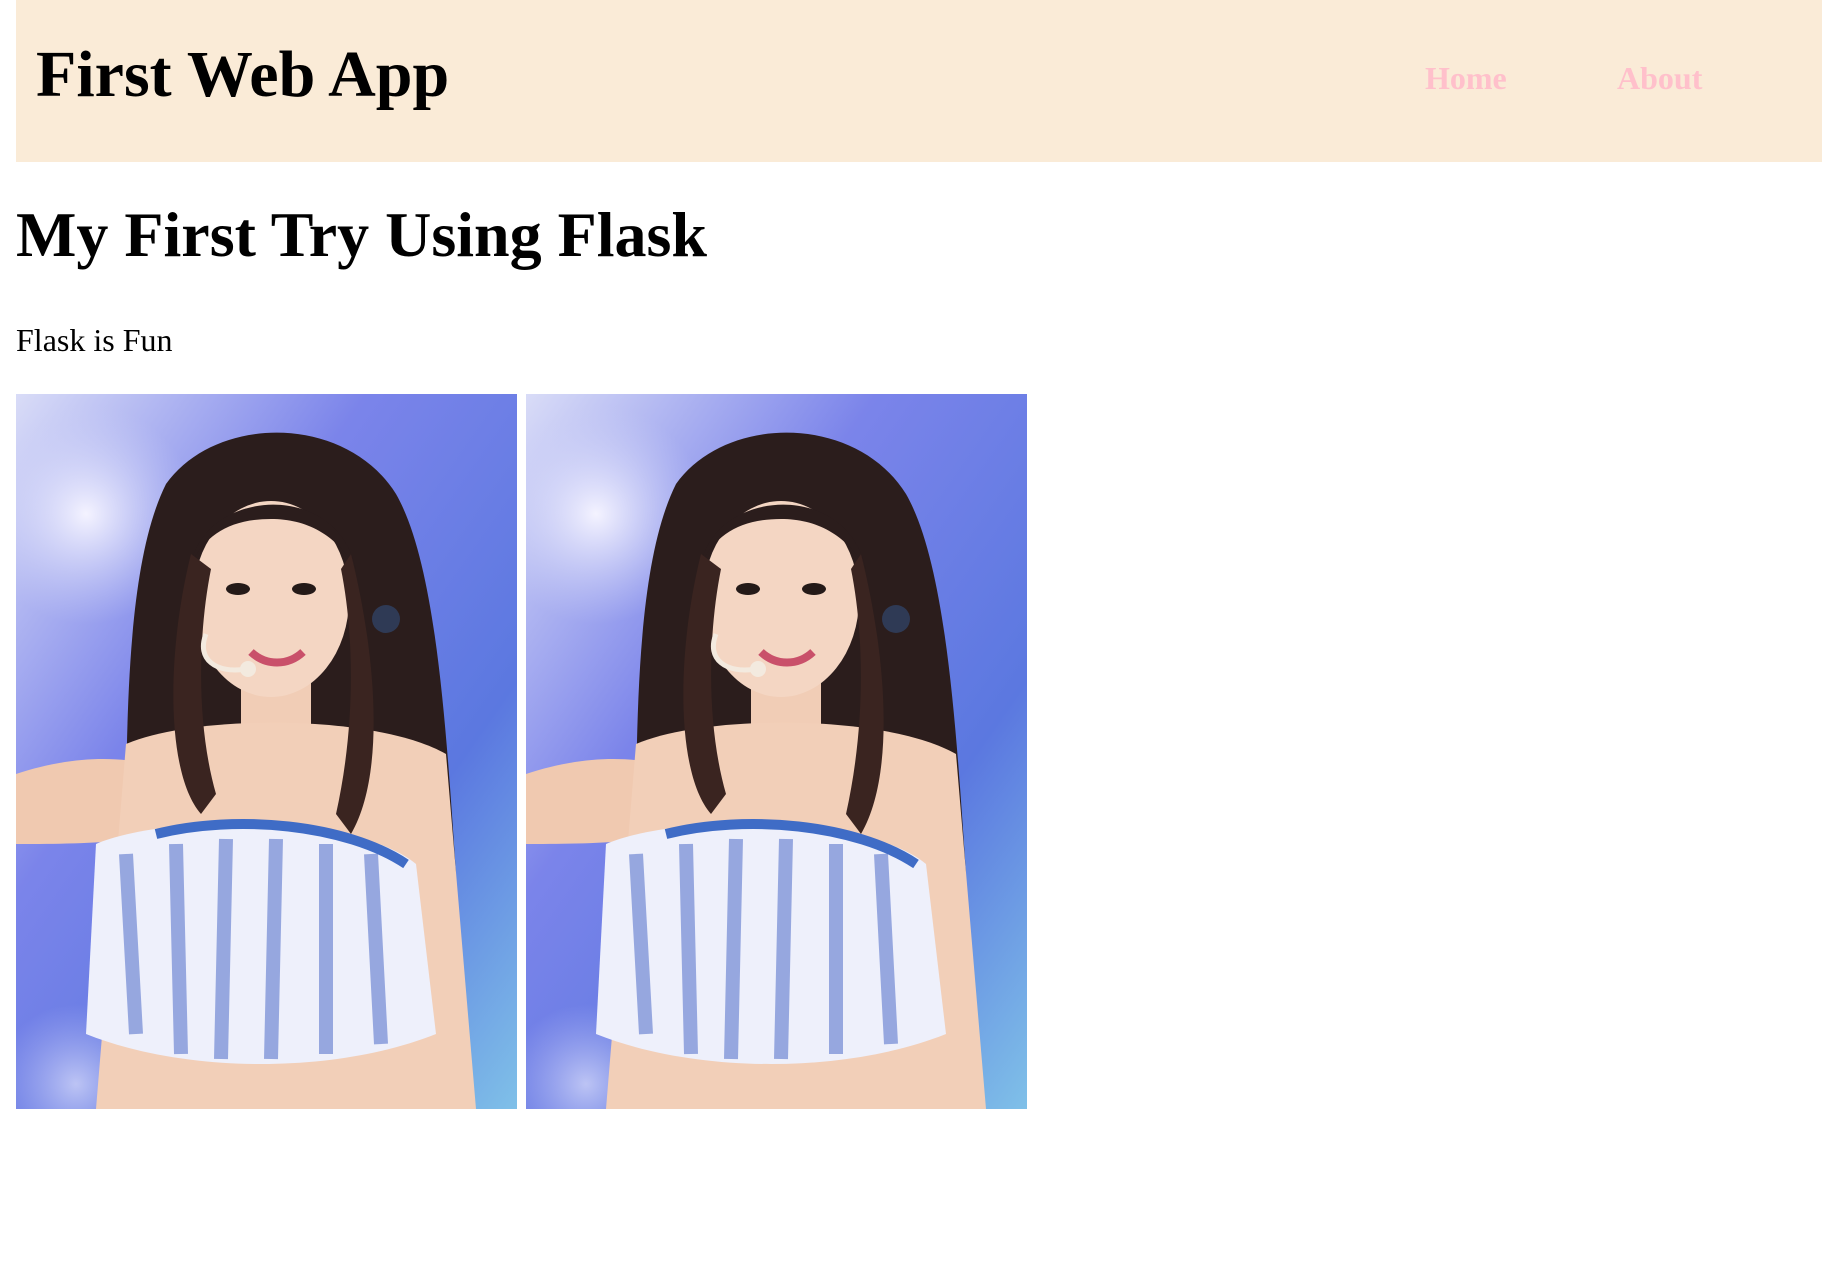 Image resolution: width=1822 pixels, height=1288 pixels. Describe the element at coordinates (361, 234) in the screenshot. I see `page-heading: My First Try Using Flask` at that location.